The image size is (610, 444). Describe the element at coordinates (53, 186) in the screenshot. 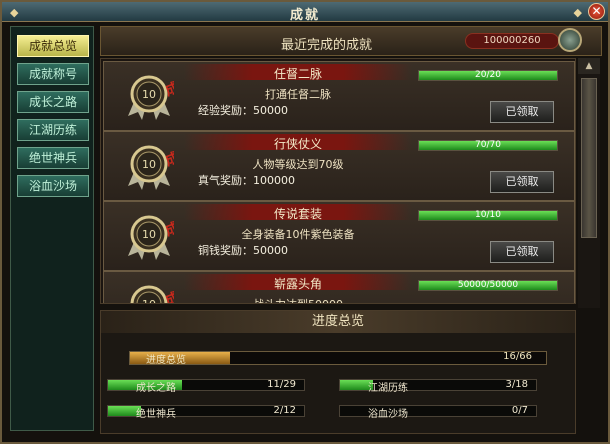

I see `tab-battlefield: 浴血沙场` at that location.